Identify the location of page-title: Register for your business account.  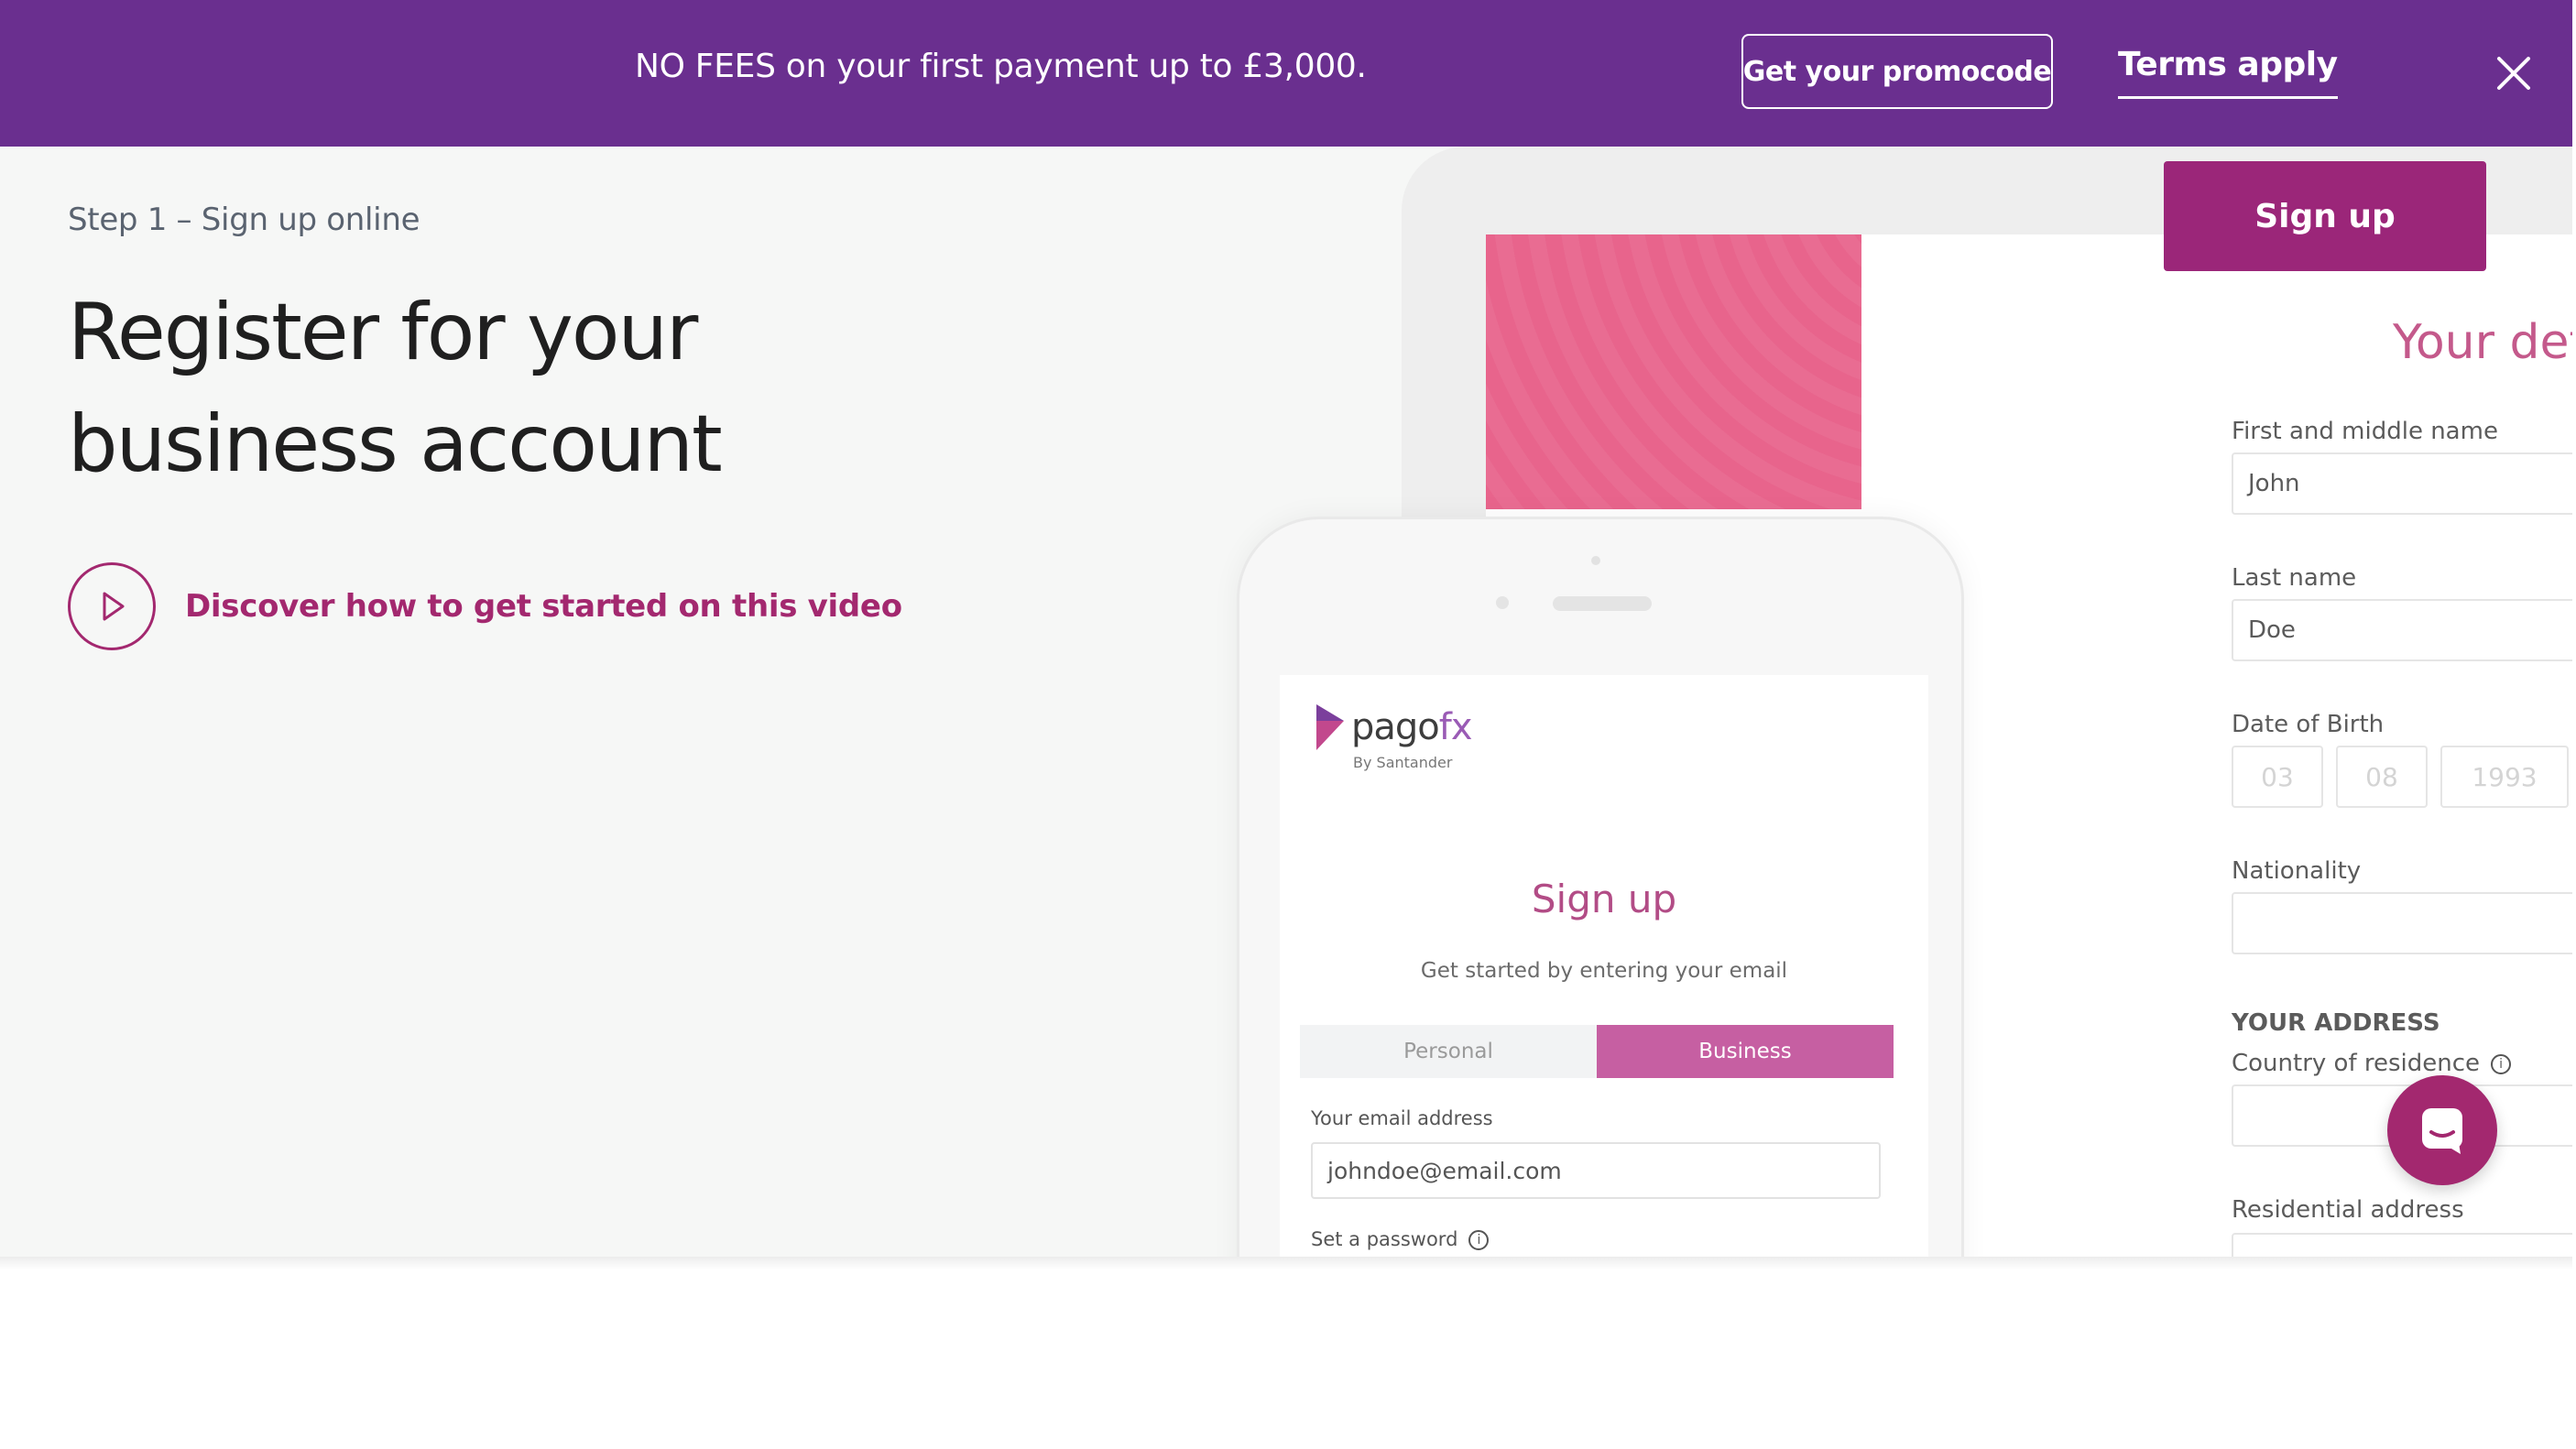
(396, 388).